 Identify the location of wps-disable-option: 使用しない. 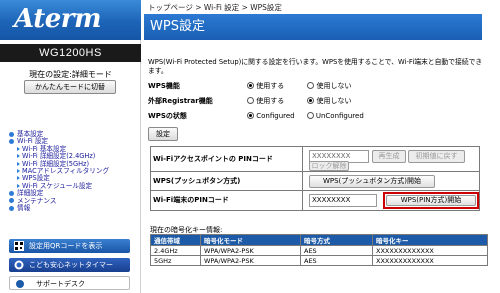
(329, 86).